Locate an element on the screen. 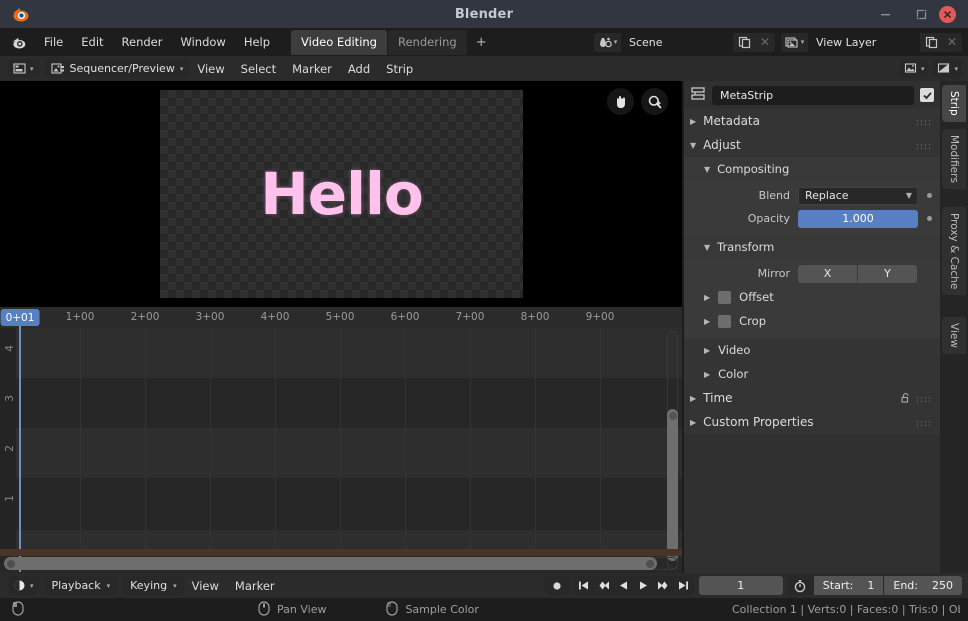  status-hint-sample: Sample Color is located at coordinates (432, 609).